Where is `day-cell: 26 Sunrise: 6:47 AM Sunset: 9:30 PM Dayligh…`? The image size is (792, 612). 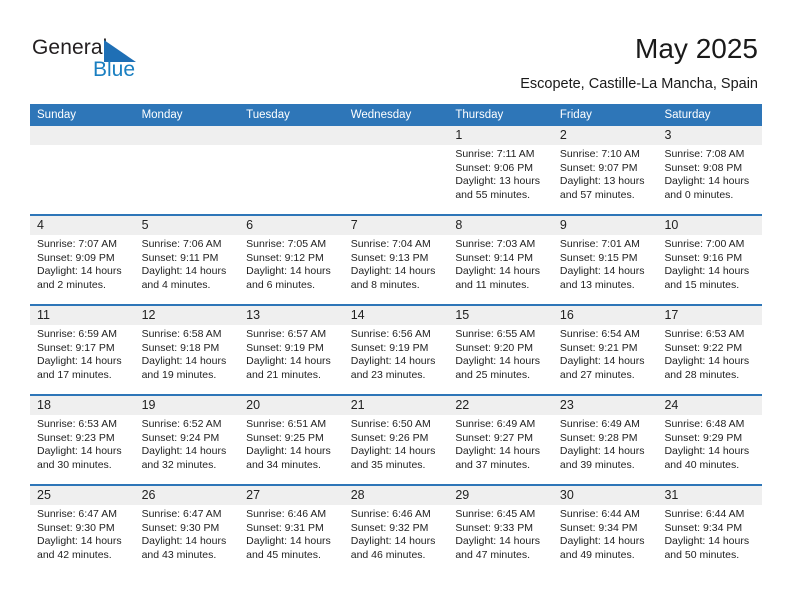 day-cell: 26 Sunrise: 6:47 AM Sunset: 9:30 PM Dayligh… is located at coordinates (187, 530).